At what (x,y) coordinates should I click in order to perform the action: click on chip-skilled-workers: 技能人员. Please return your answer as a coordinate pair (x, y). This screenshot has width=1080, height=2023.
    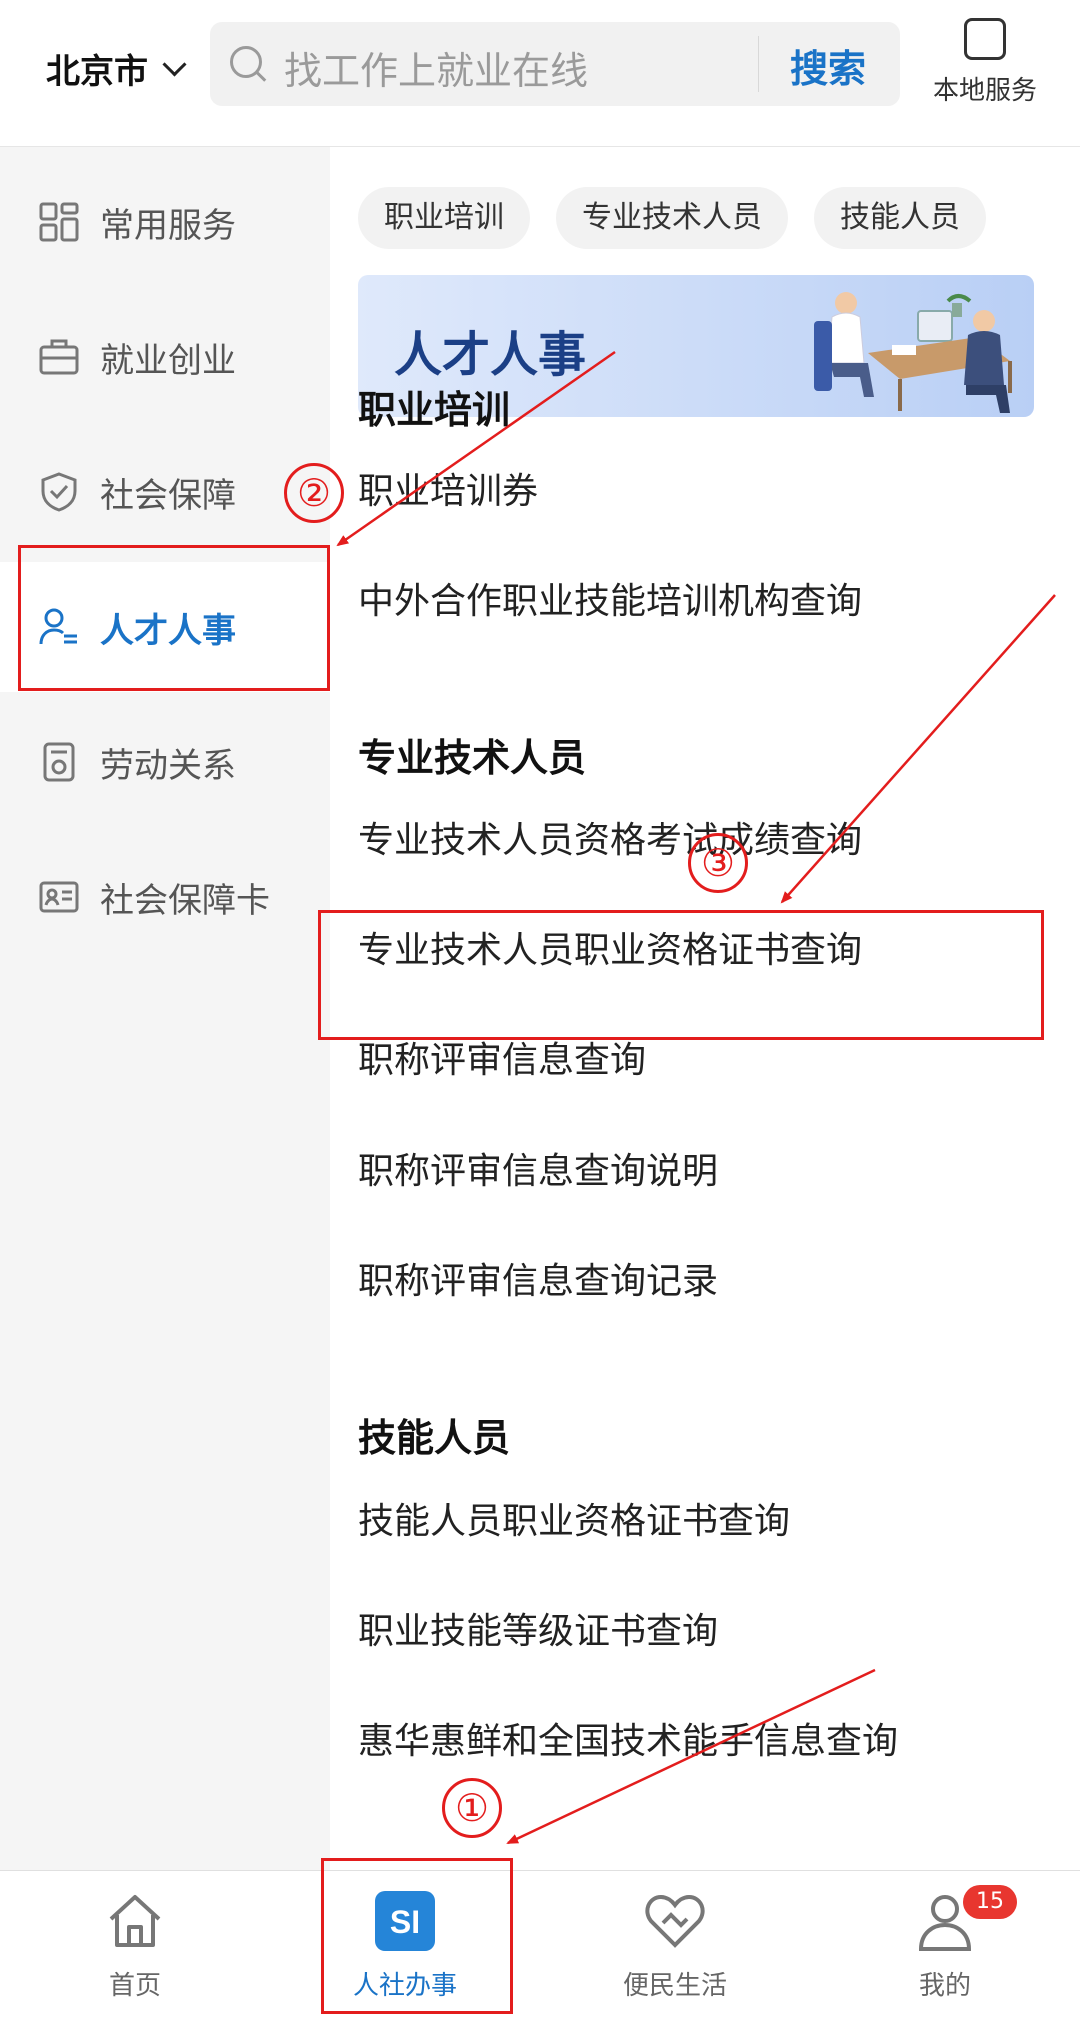
    Looking at the image, I should click on (900, 218).